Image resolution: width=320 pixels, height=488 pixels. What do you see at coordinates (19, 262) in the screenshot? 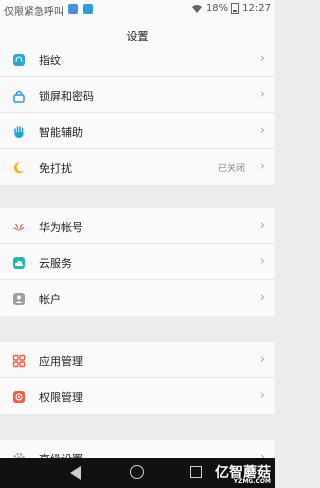
I see `cloud-icon` at bounding box center [19, 262].